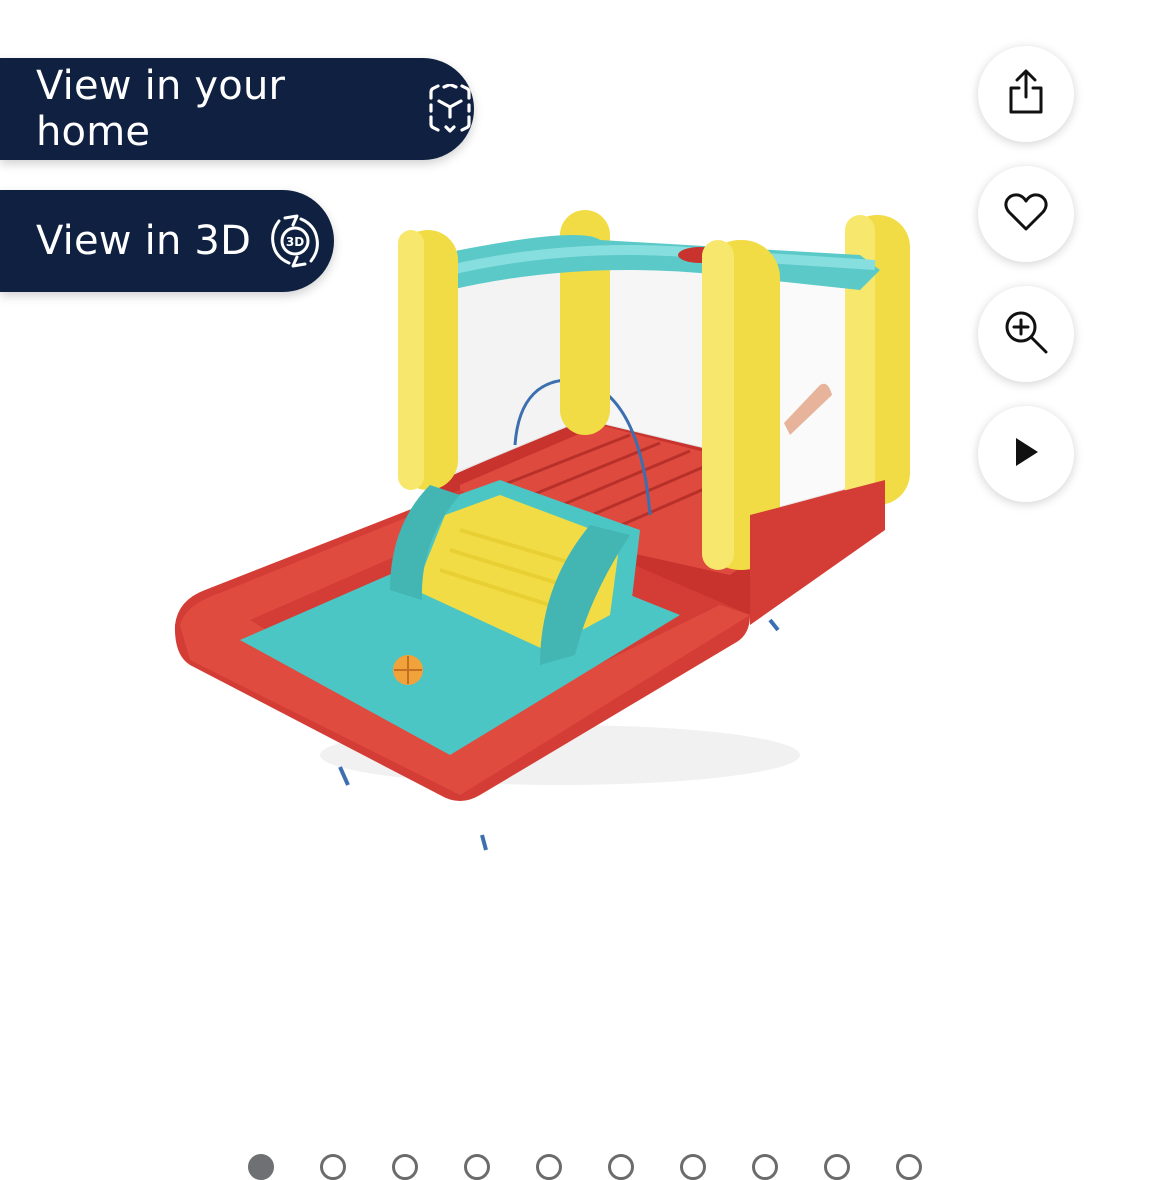 This screenshot has width=1170, height=1180. Describe the element at coordinates (585, 1165) in the screenshot. I see `image-pagination` at that location.